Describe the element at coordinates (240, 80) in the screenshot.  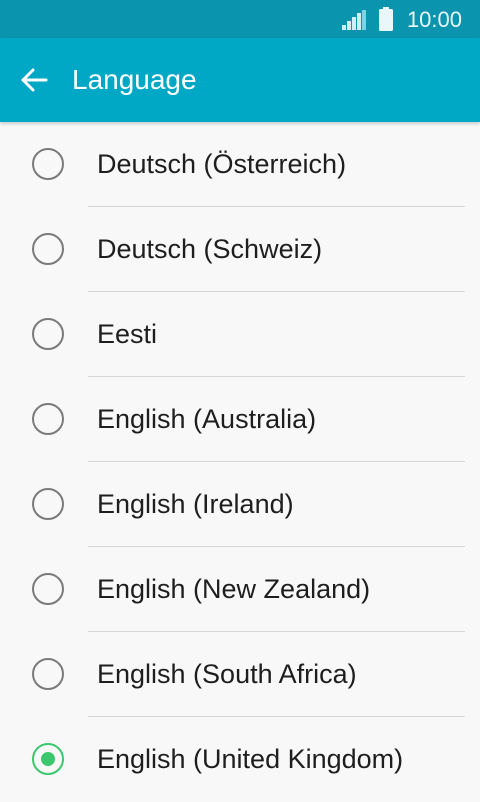
I see `app-bar: Language` at that location.